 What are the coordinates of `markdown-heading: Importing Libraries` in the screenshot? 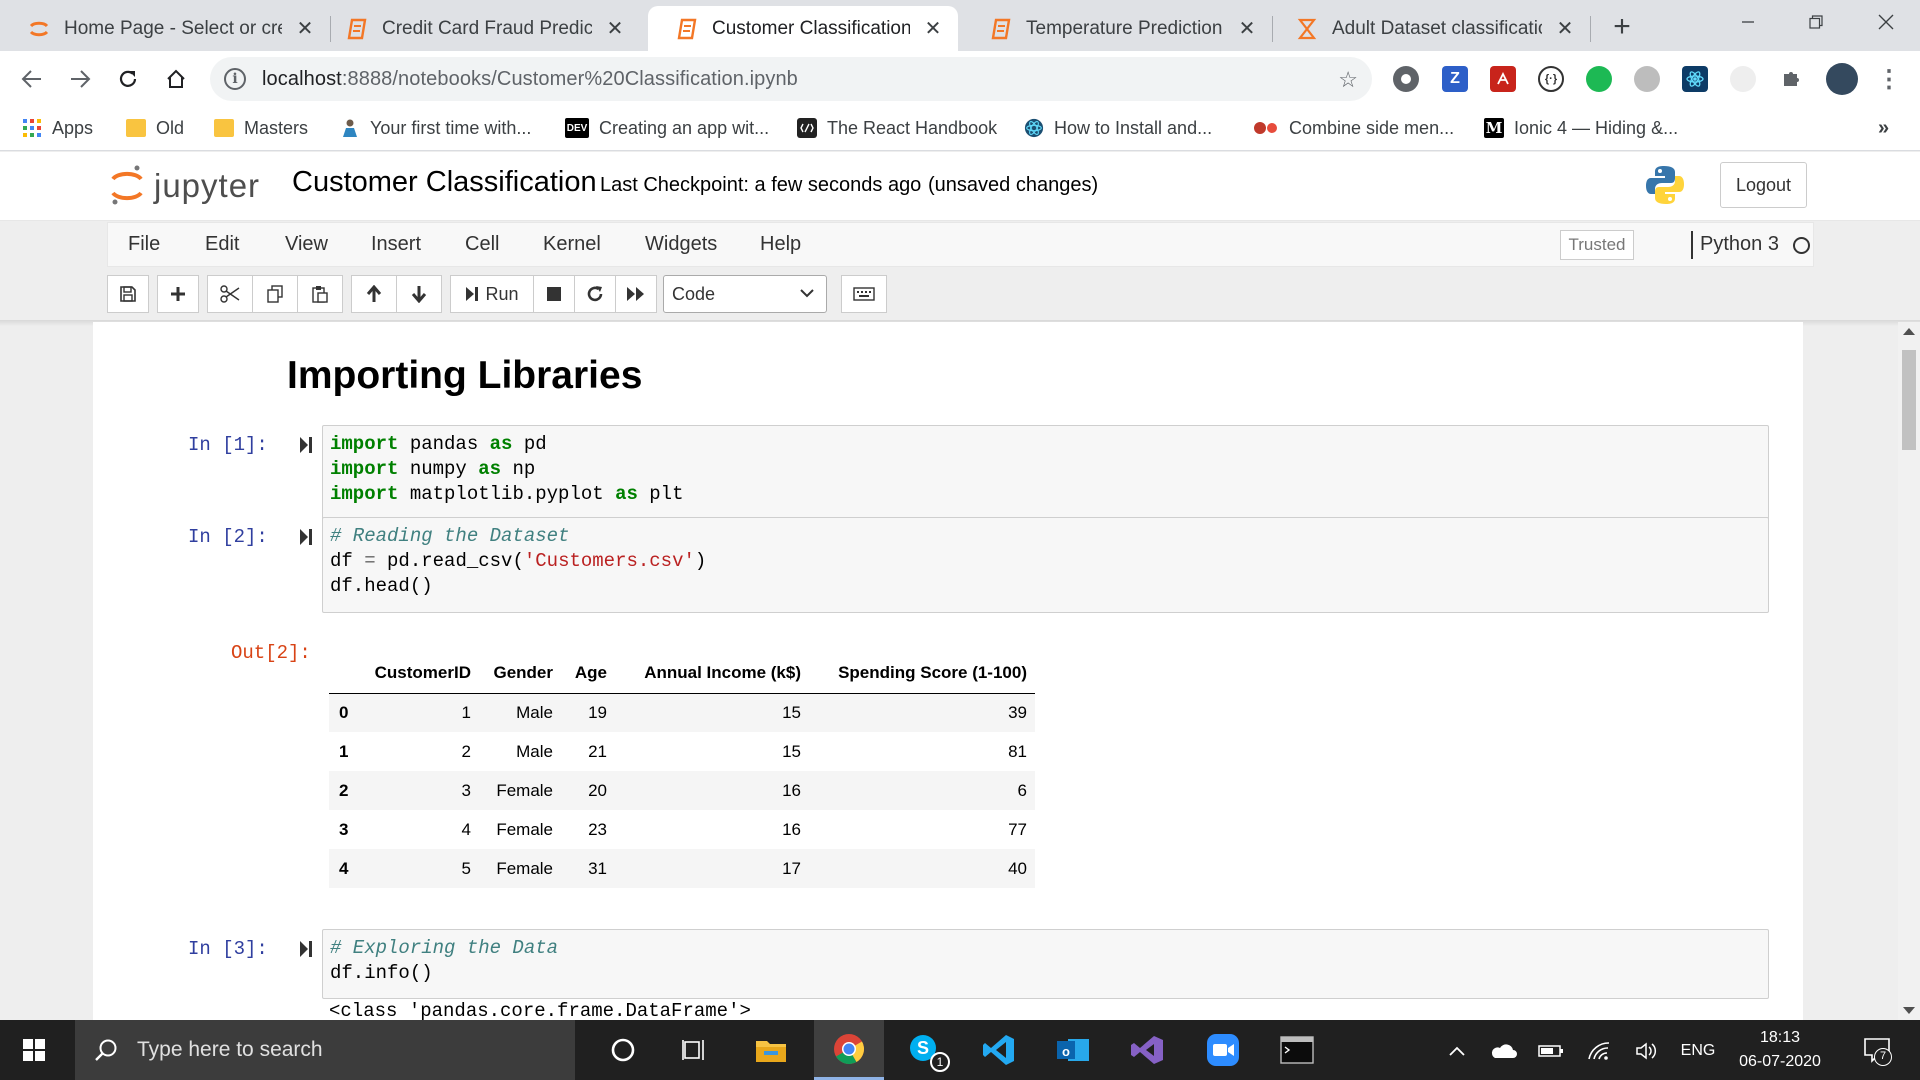 It's located at (464, 376).